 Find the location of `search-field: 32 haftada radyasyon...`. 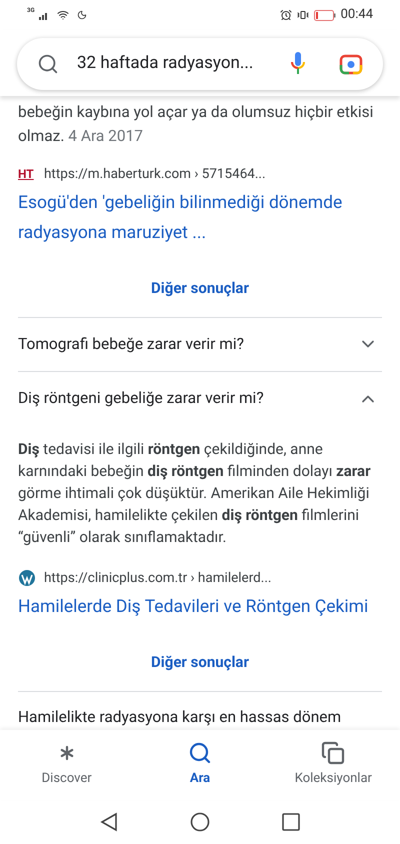

search-field: 32 haftada radyasyon... is located at coordinates (200, 64).